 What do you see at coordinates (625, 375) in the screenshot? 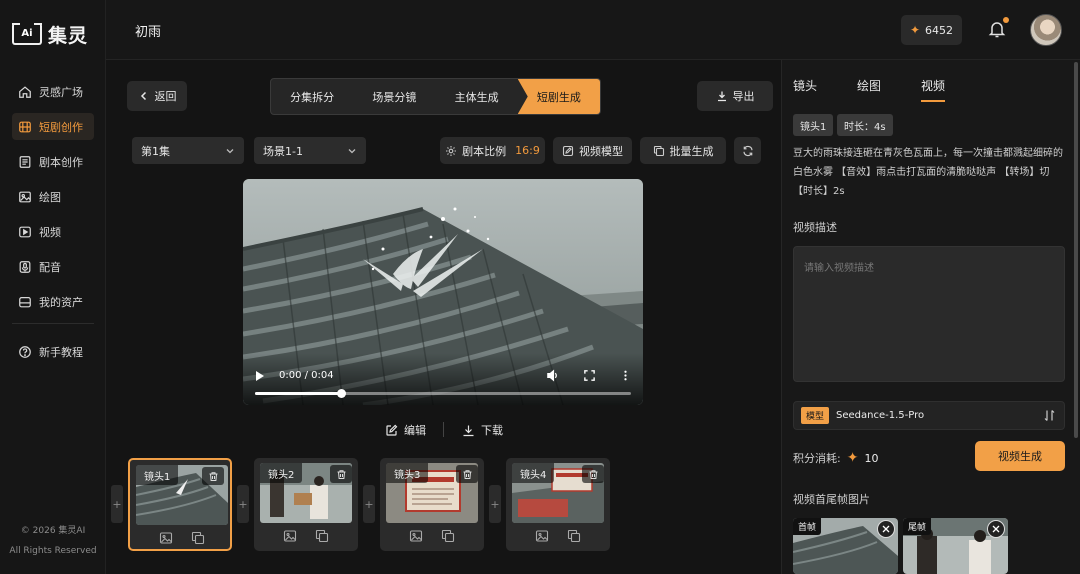
I see `more-options-icon` at bounding box center [625, 375].